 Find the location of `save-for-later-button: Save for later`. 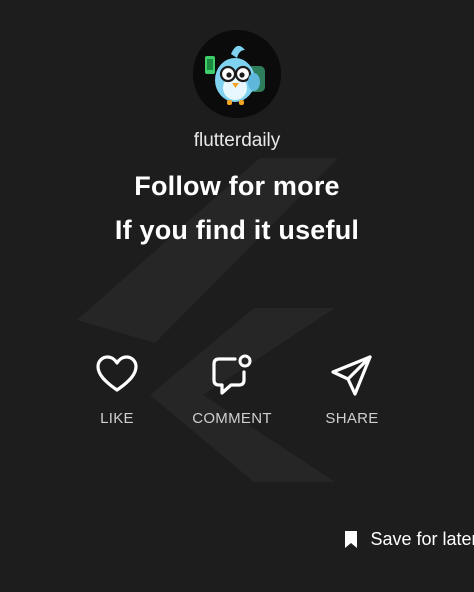

save-for-later-button: Save for later is located at coordinates (409, 541).